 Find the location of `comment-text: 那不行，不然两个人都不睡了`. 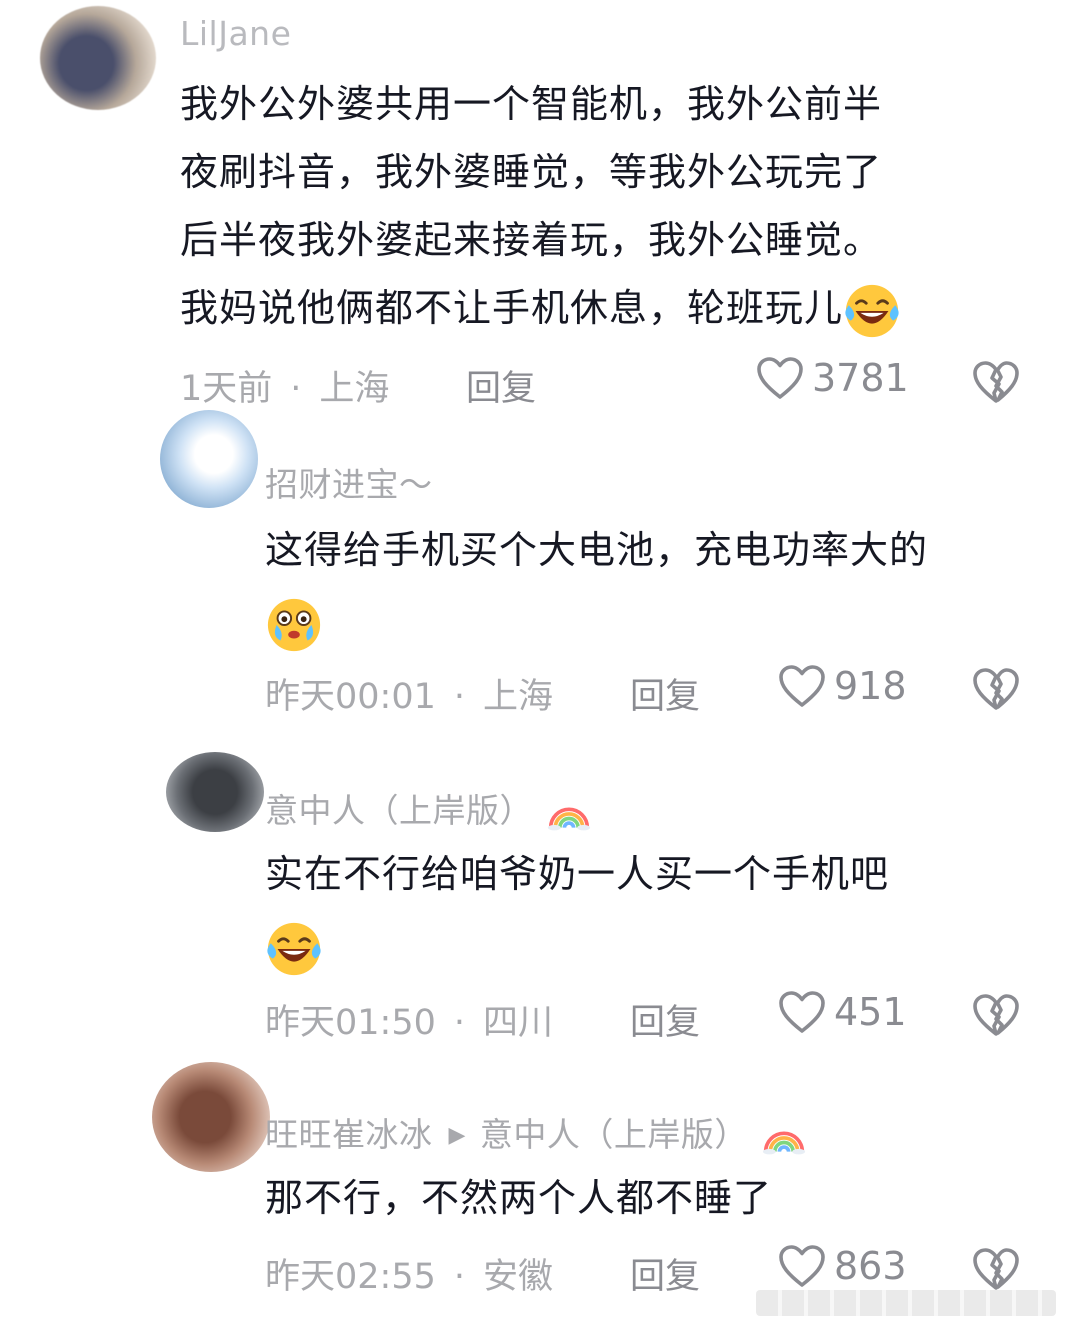

comment-text: 那不行，不然两个人都不睡了 is located at coordinates (655, 1198).